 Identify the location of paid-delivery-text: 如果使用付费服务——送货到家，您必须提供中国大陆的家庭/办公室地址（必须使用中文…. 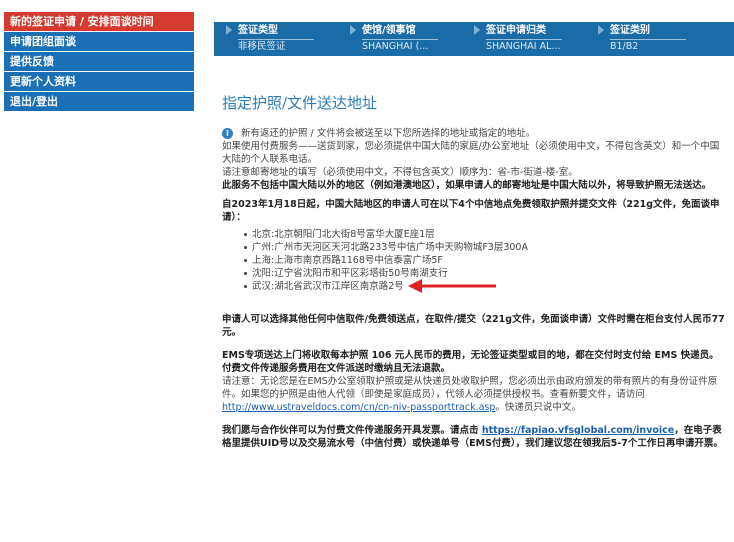
(471, 153).